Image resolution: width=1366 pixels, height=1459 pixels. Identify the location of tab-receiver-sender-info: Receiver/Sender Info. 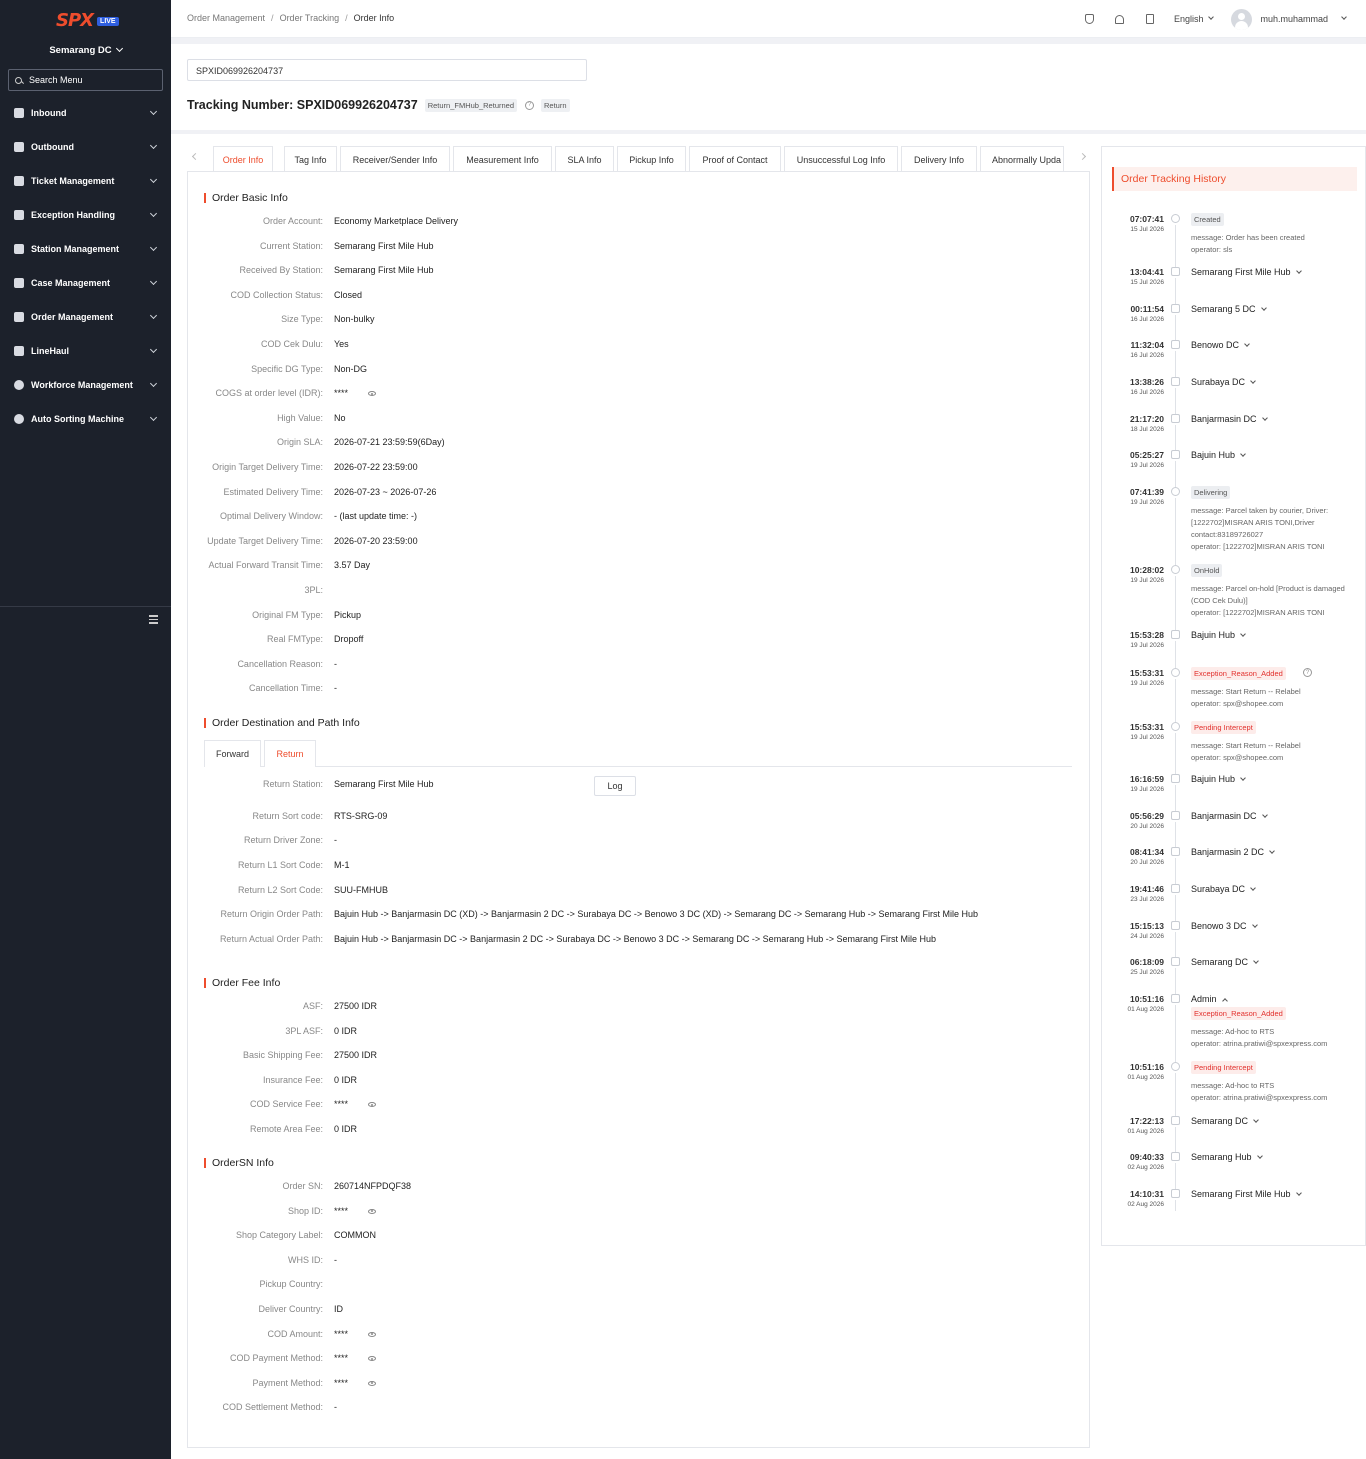
(395, 159).